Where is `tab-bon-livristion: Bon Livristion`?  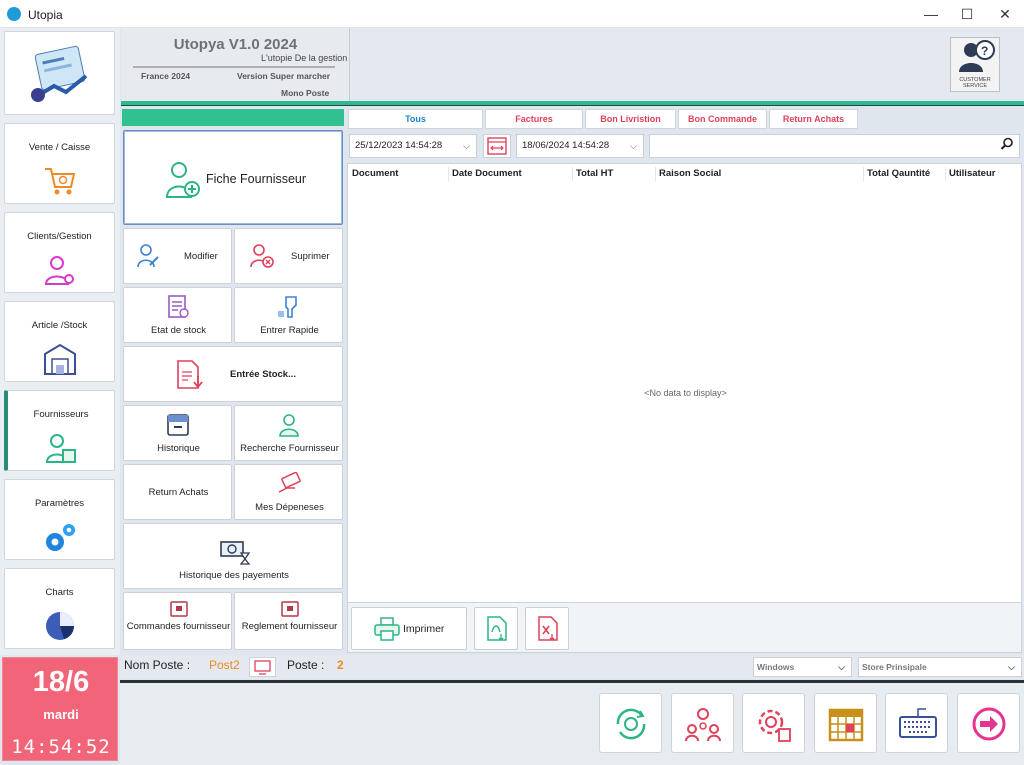 tab-bon-livristion: Bon Livristion is located at coordinates (630, 119).